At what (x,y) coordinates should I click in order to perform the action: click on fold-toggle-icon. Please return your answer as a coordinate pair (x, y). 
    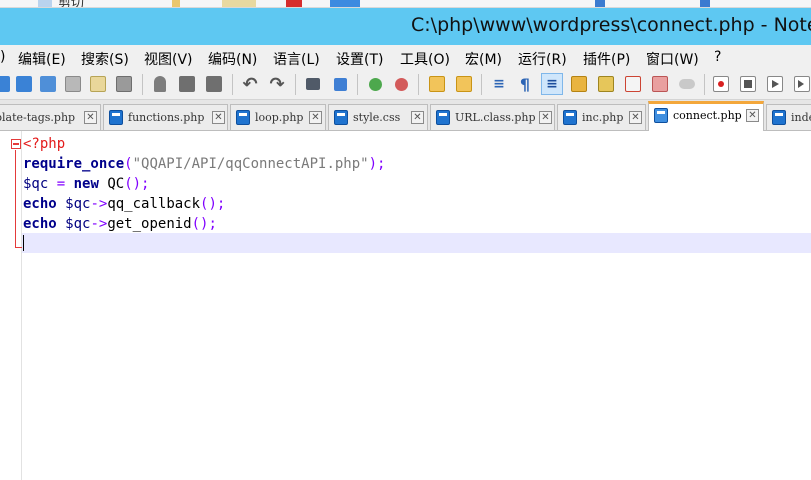
    Looking at the image, I should click on (16, 144).